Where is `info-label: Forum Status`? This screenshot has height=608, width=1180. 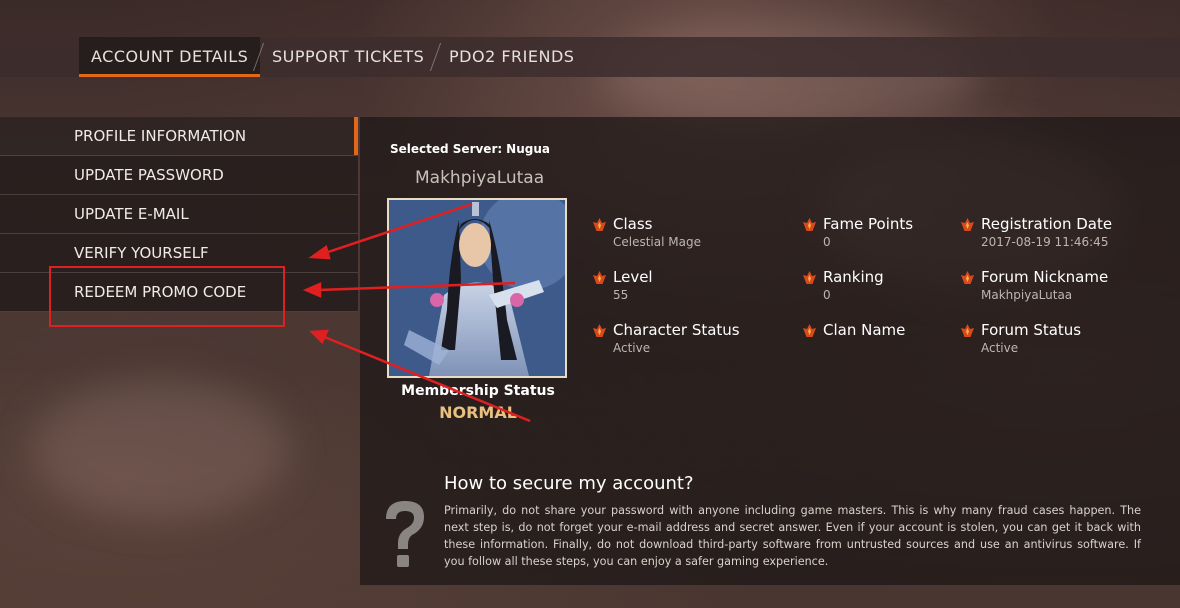
info-label: Forum Status is located at coordinates (1031, 330).